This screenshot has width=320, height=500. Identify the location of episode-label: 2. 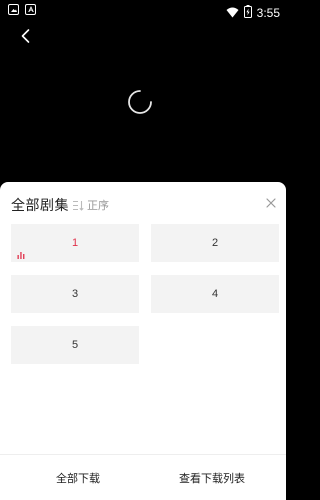
(215, 243).